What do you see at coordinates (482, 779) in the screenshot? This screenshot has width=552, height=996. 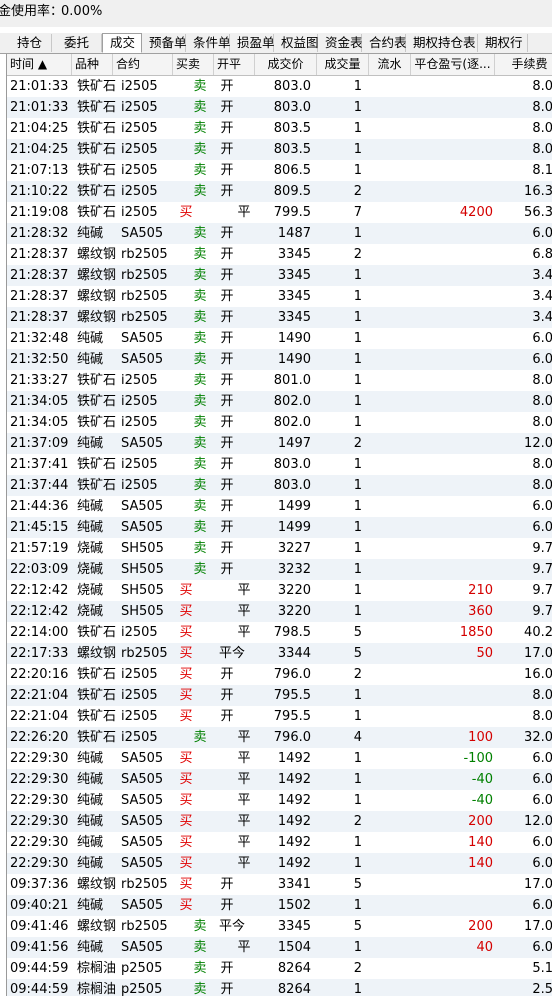 I see `cell-pnl: -40` at bounding box center [482, 779].